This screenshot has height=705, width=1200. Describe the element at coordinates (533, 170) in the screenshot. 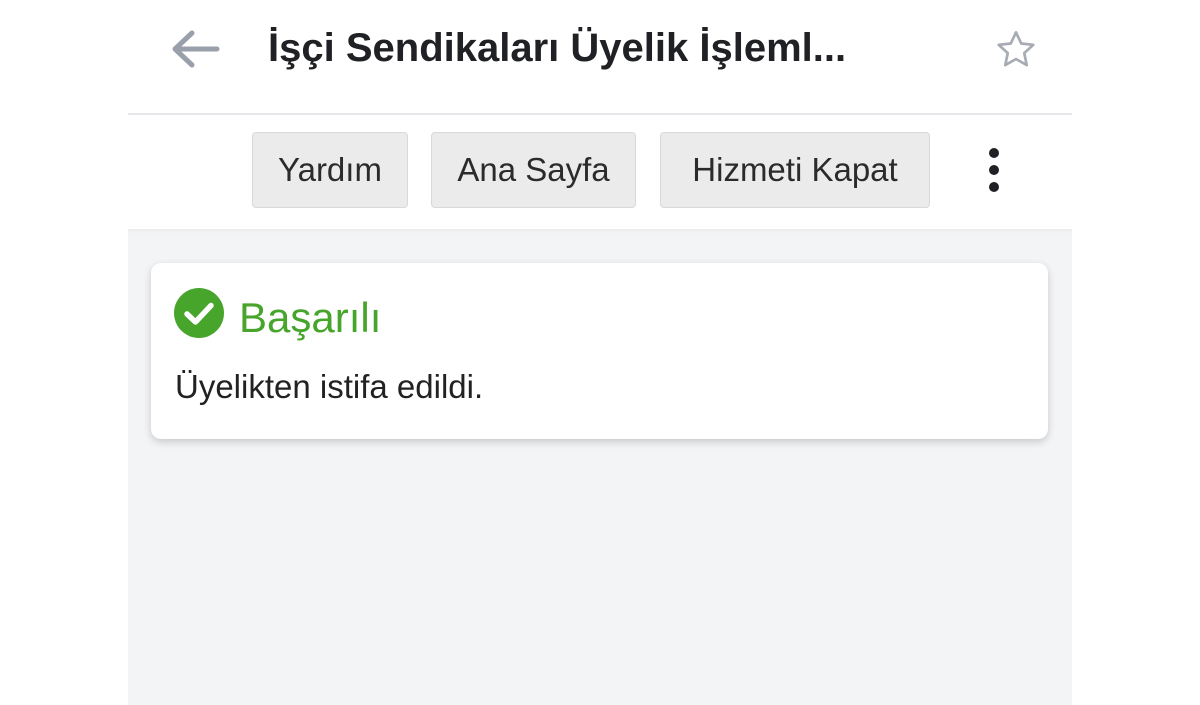

I see `home-button: Ana Sayfa` at that location.